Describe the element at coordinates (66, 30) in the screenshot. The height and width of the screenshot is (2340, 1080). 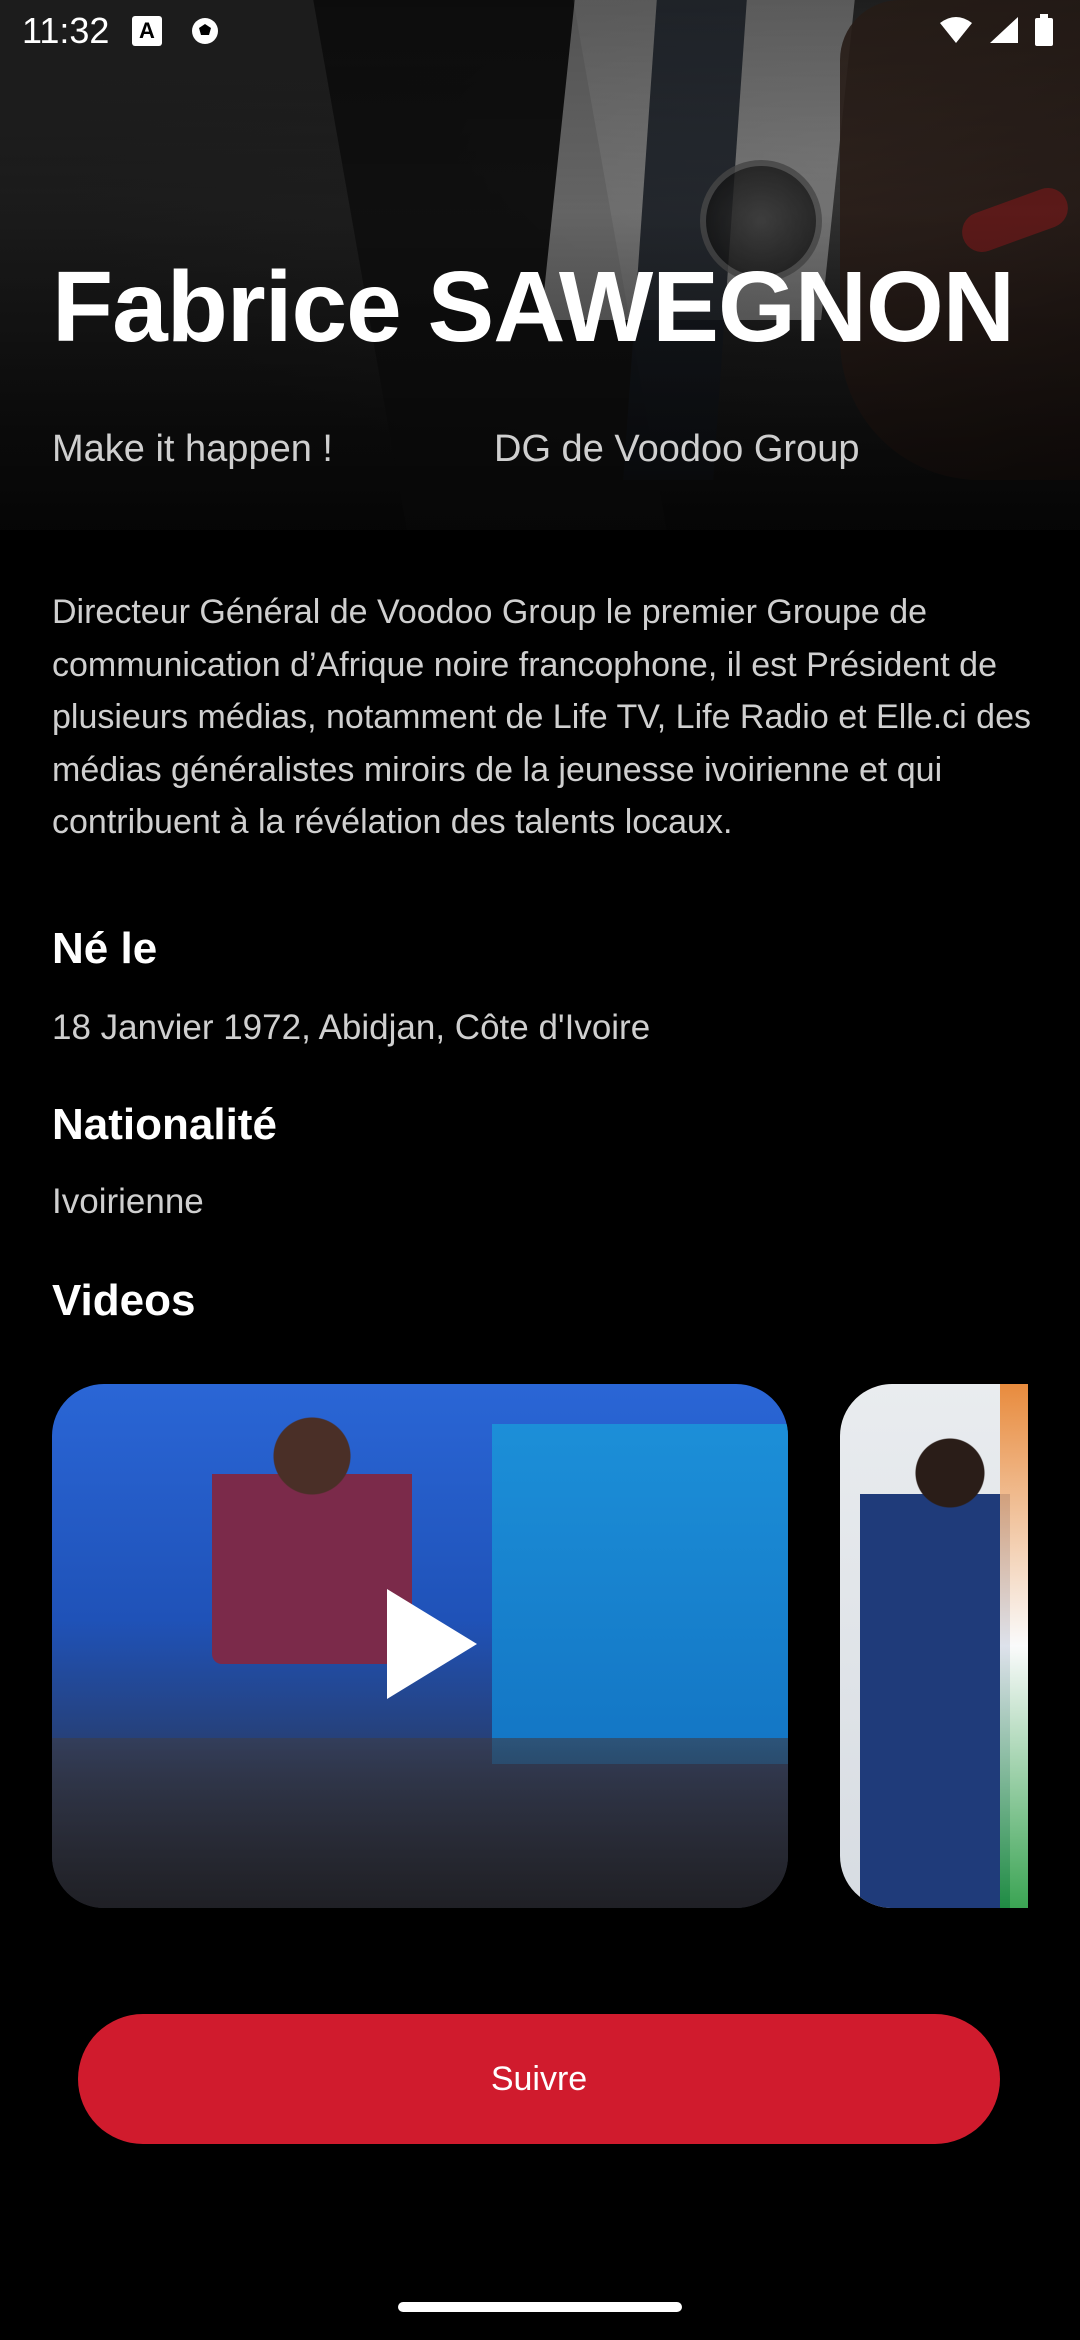
I see `status-time: 11:32` at that location.